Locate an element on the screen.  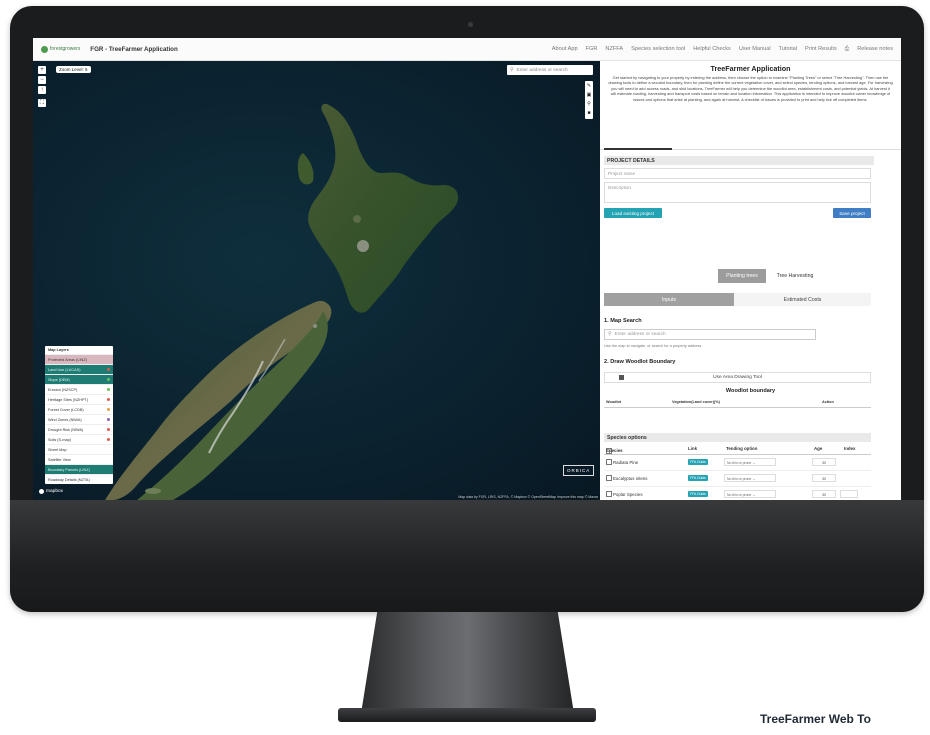
nav-item-tutorial: Tutorial is located at coordinates (788, 49).